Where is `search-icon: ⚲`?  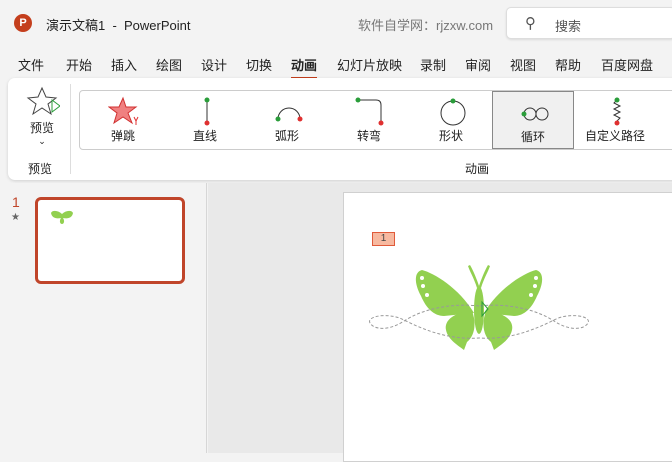 search-icon: ⚲ is located at coordinates (530, 23).